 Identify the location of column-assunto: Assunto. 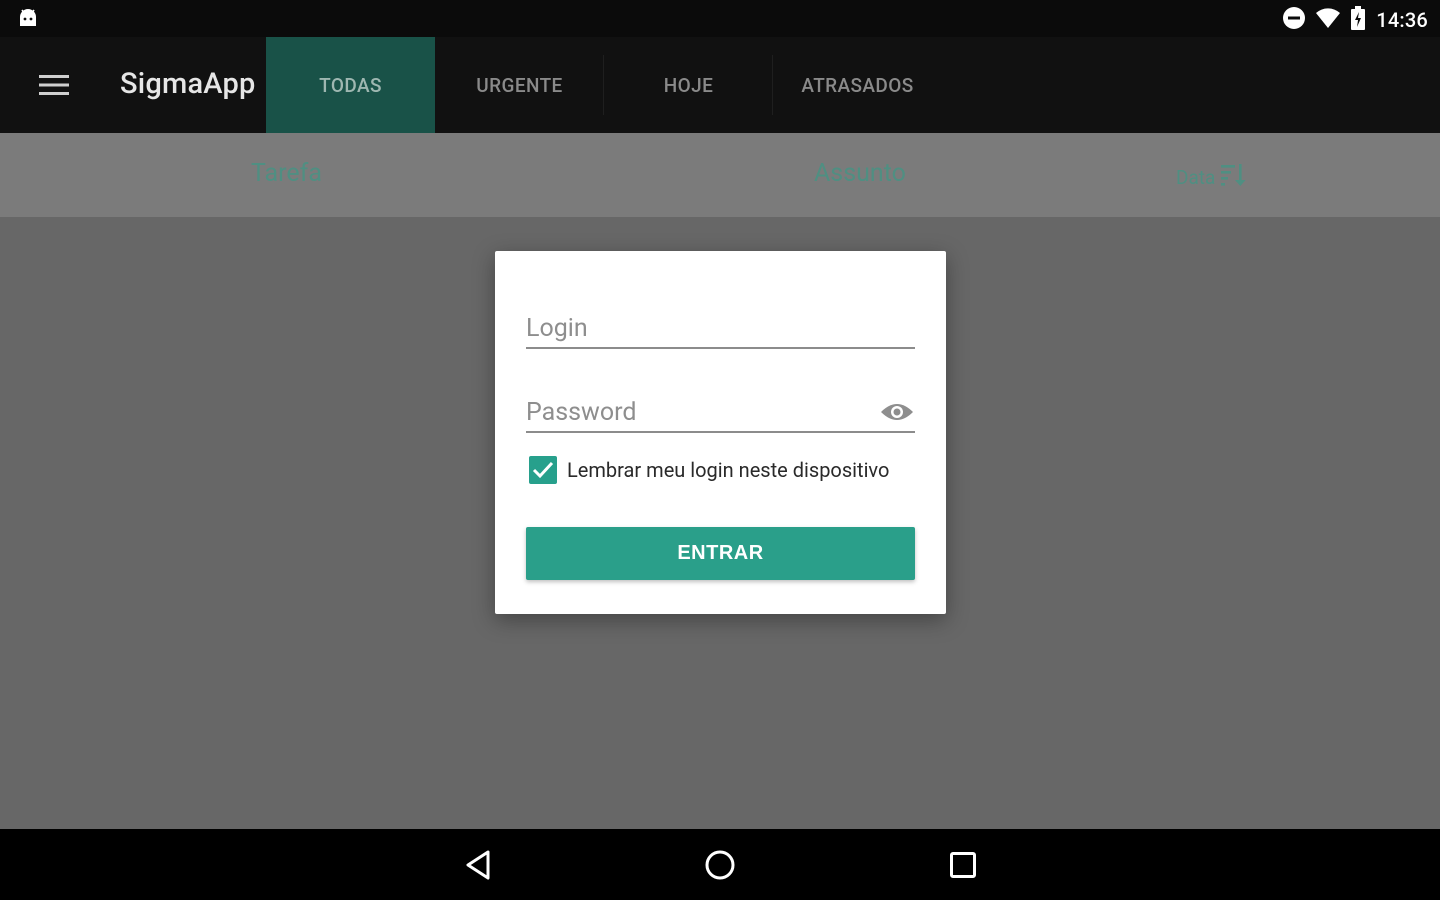
(860, 173).